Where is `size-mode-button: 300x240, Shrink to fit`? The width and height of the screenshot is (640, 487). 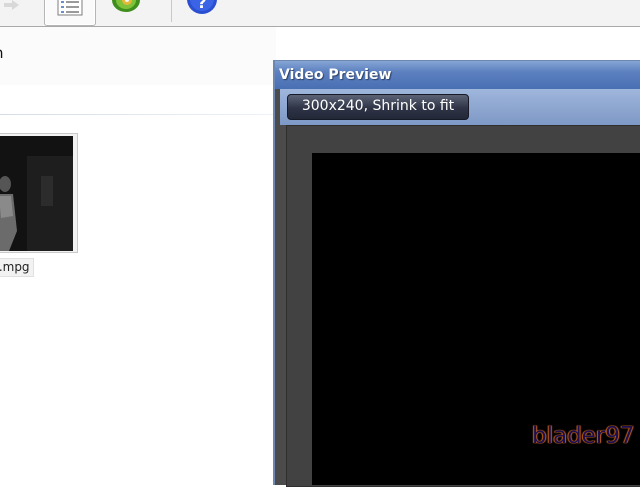 size-mode-button: 300x240, Shrink to fit is located at coordinates (378, 107).